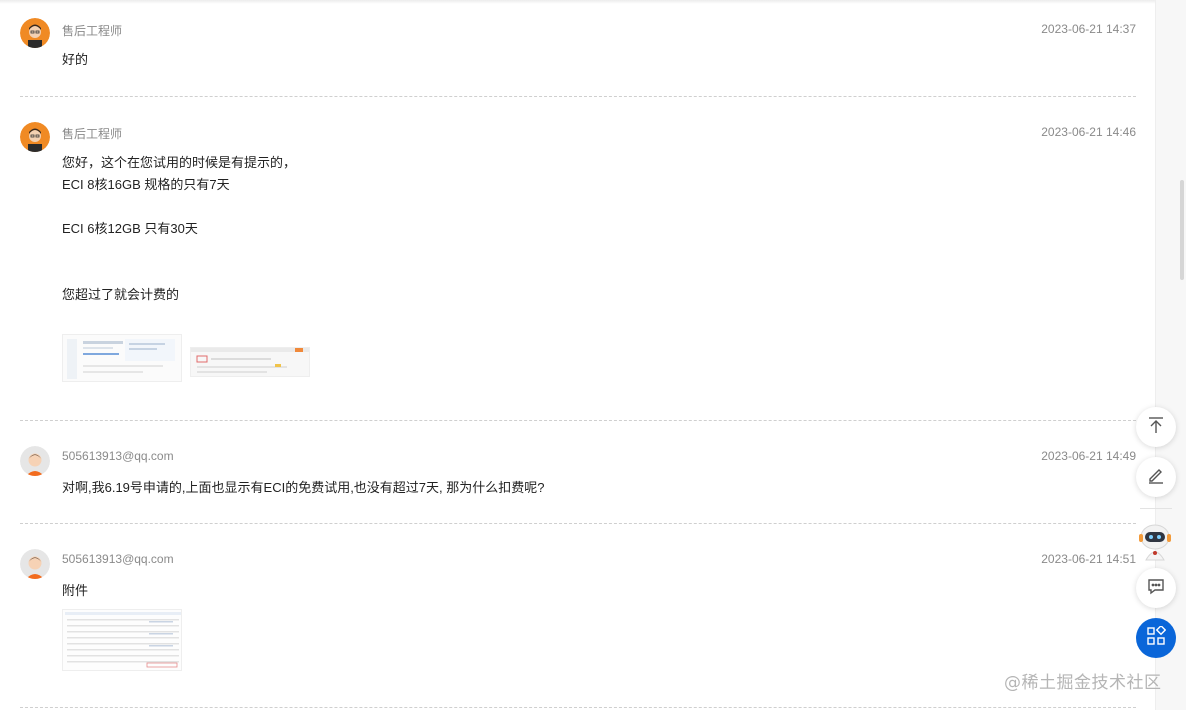 The width and height of the screenshot is (1186, 710). Describe the element at coordinates (1083, 683) in the screenshot. I see `watermark: @稀土掘金技术社区` at that location.